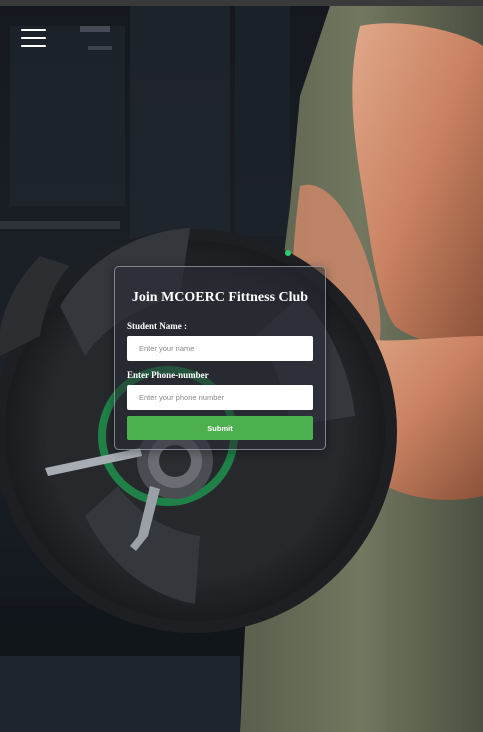 The image size is (483, 732). I want to click on phone-number-label: Enter Phone-number, so click(168, 375).